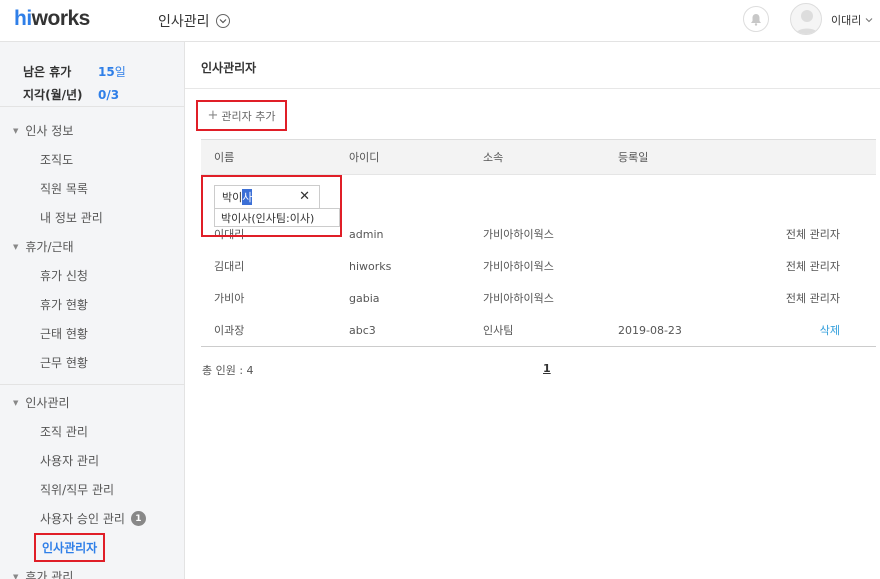 Image resolution: width=880 pixels, height=579 pixels. I want to click on user-name: 이대리, so click(846, 20).